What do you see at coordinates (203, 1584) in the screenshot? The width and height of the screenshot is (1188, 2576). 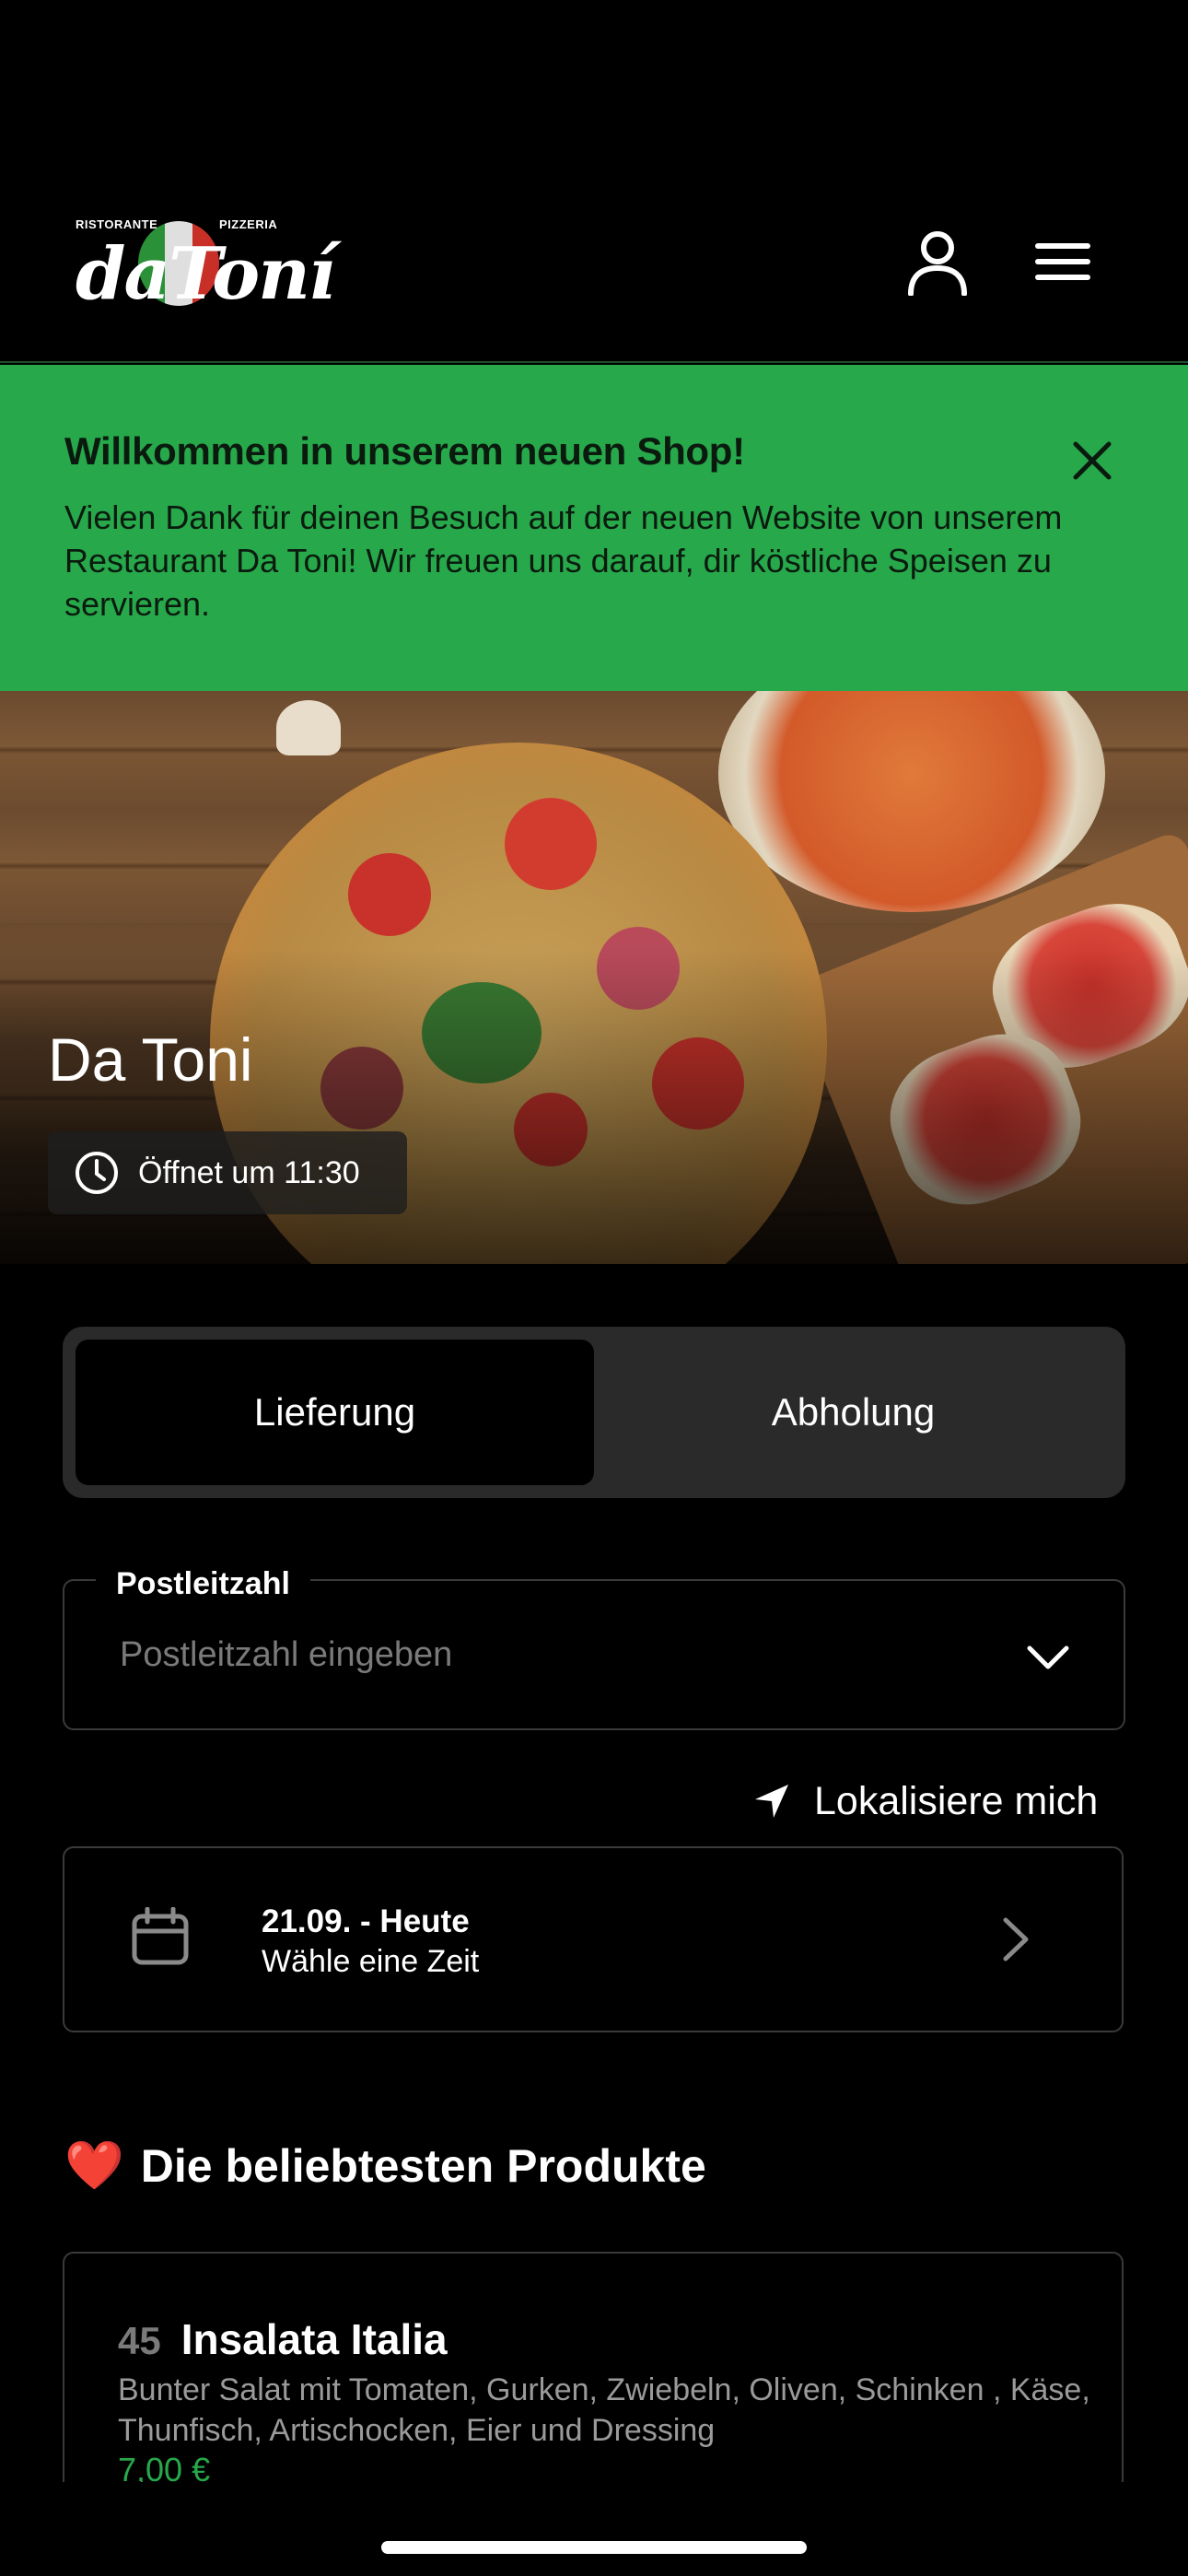 I see `postal-code-label: Postleitzahl` at bounding box center [203, 1584].